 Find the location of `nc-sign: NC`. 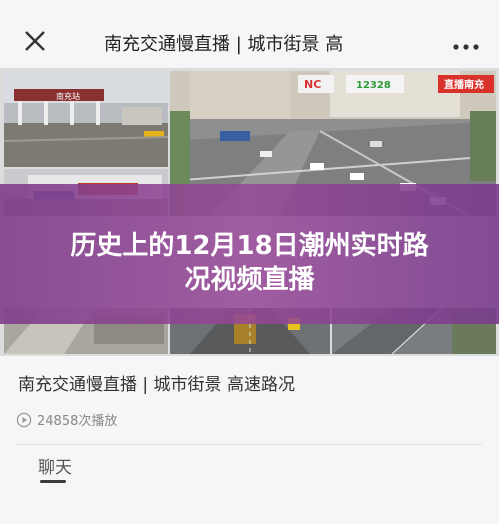

nc-sign: NC is located at coordinates (312, 84).